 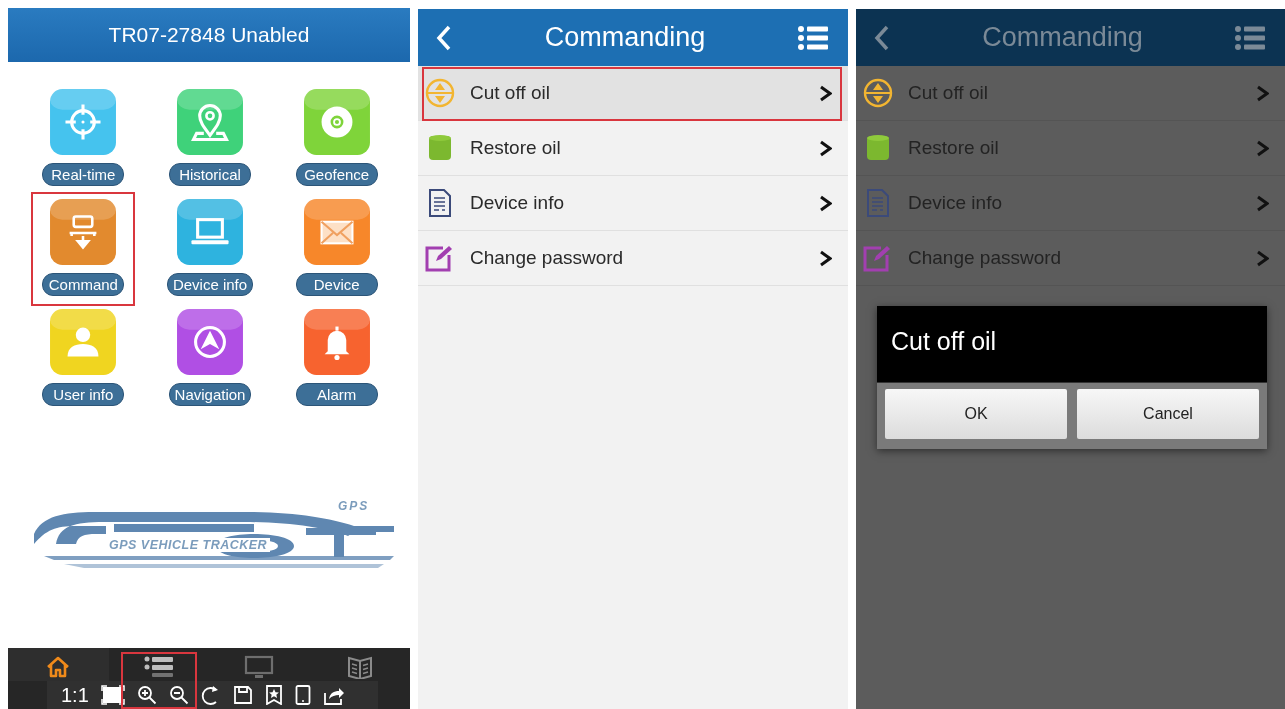 I want to click on navigation-icon, so click(x=210, y=342).